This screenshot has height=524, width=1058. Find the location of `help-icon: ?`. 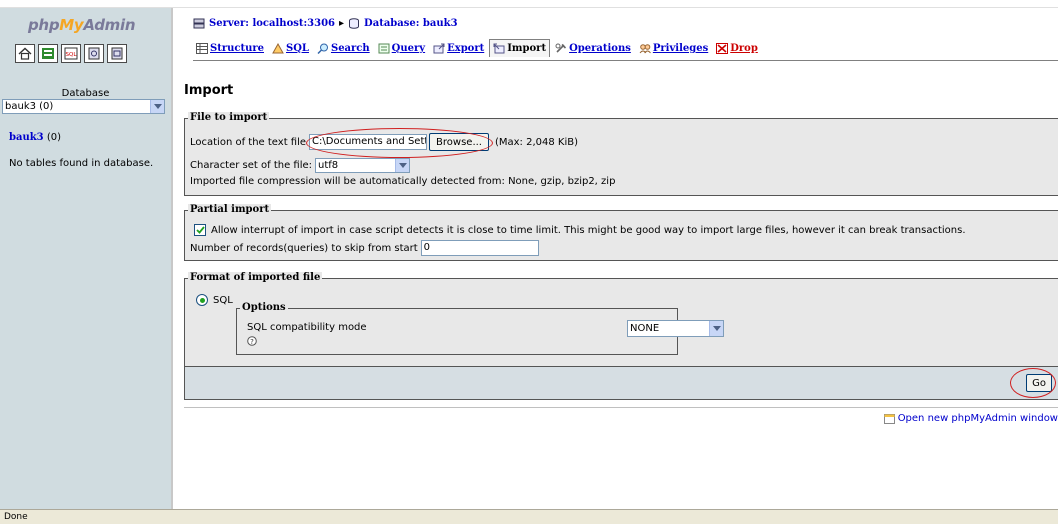

help-icon: ? is located at coordinates (252, 341).